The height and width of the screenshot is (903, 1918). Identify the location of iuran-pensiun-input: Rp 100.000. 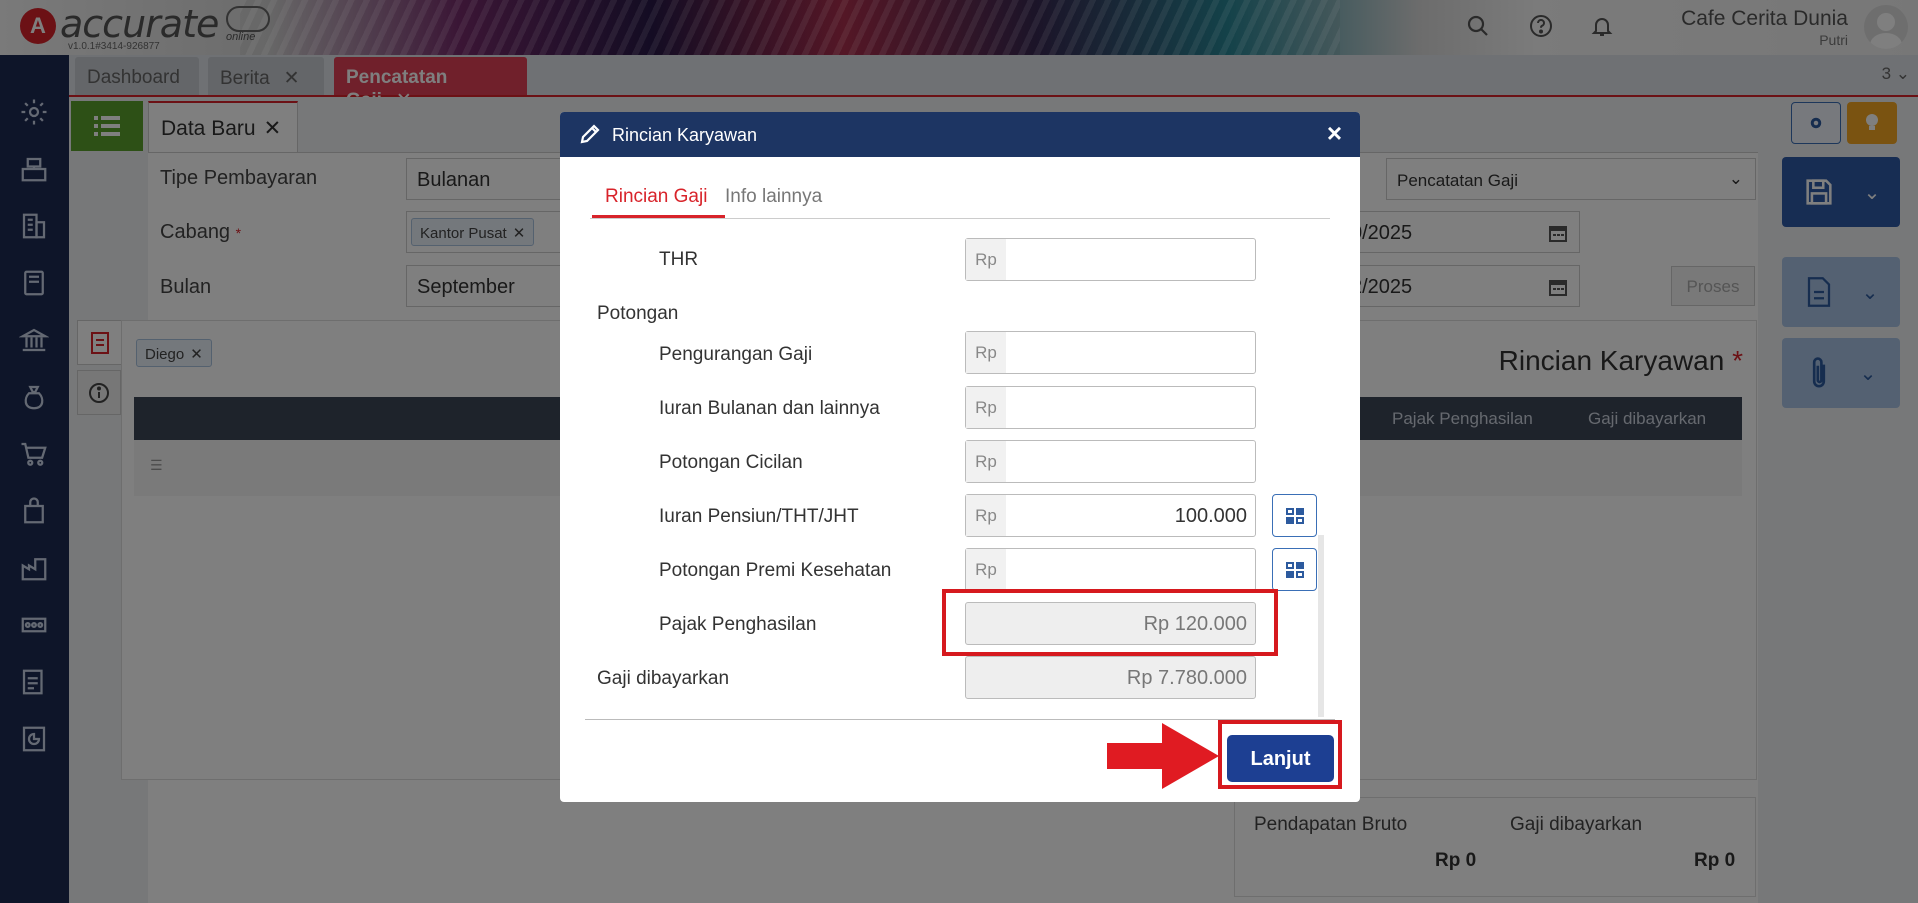
(1110, 515).